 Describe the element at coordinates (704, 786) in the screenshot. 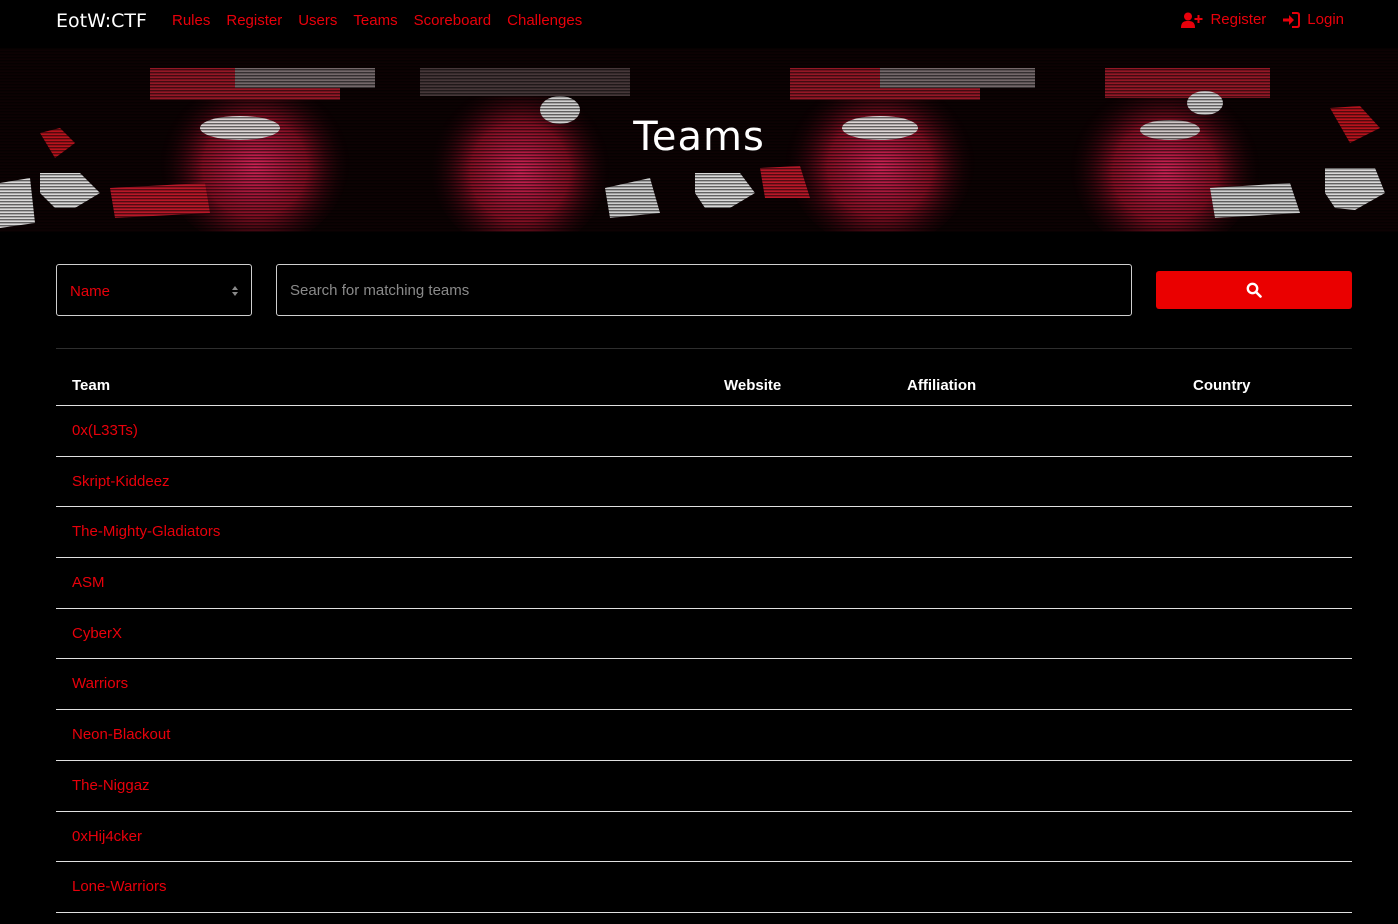

I see `table-row: The-Niggaz` at that location.